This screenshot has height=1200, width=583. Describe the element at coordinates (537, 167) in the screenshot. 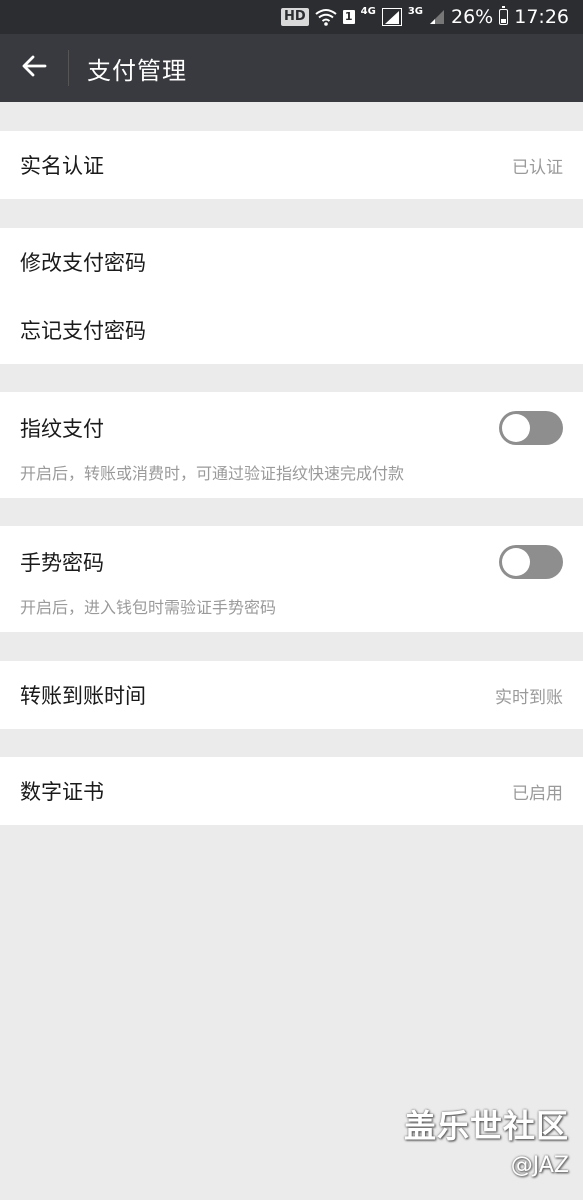

I see `realname-status: 已认证` at that location.